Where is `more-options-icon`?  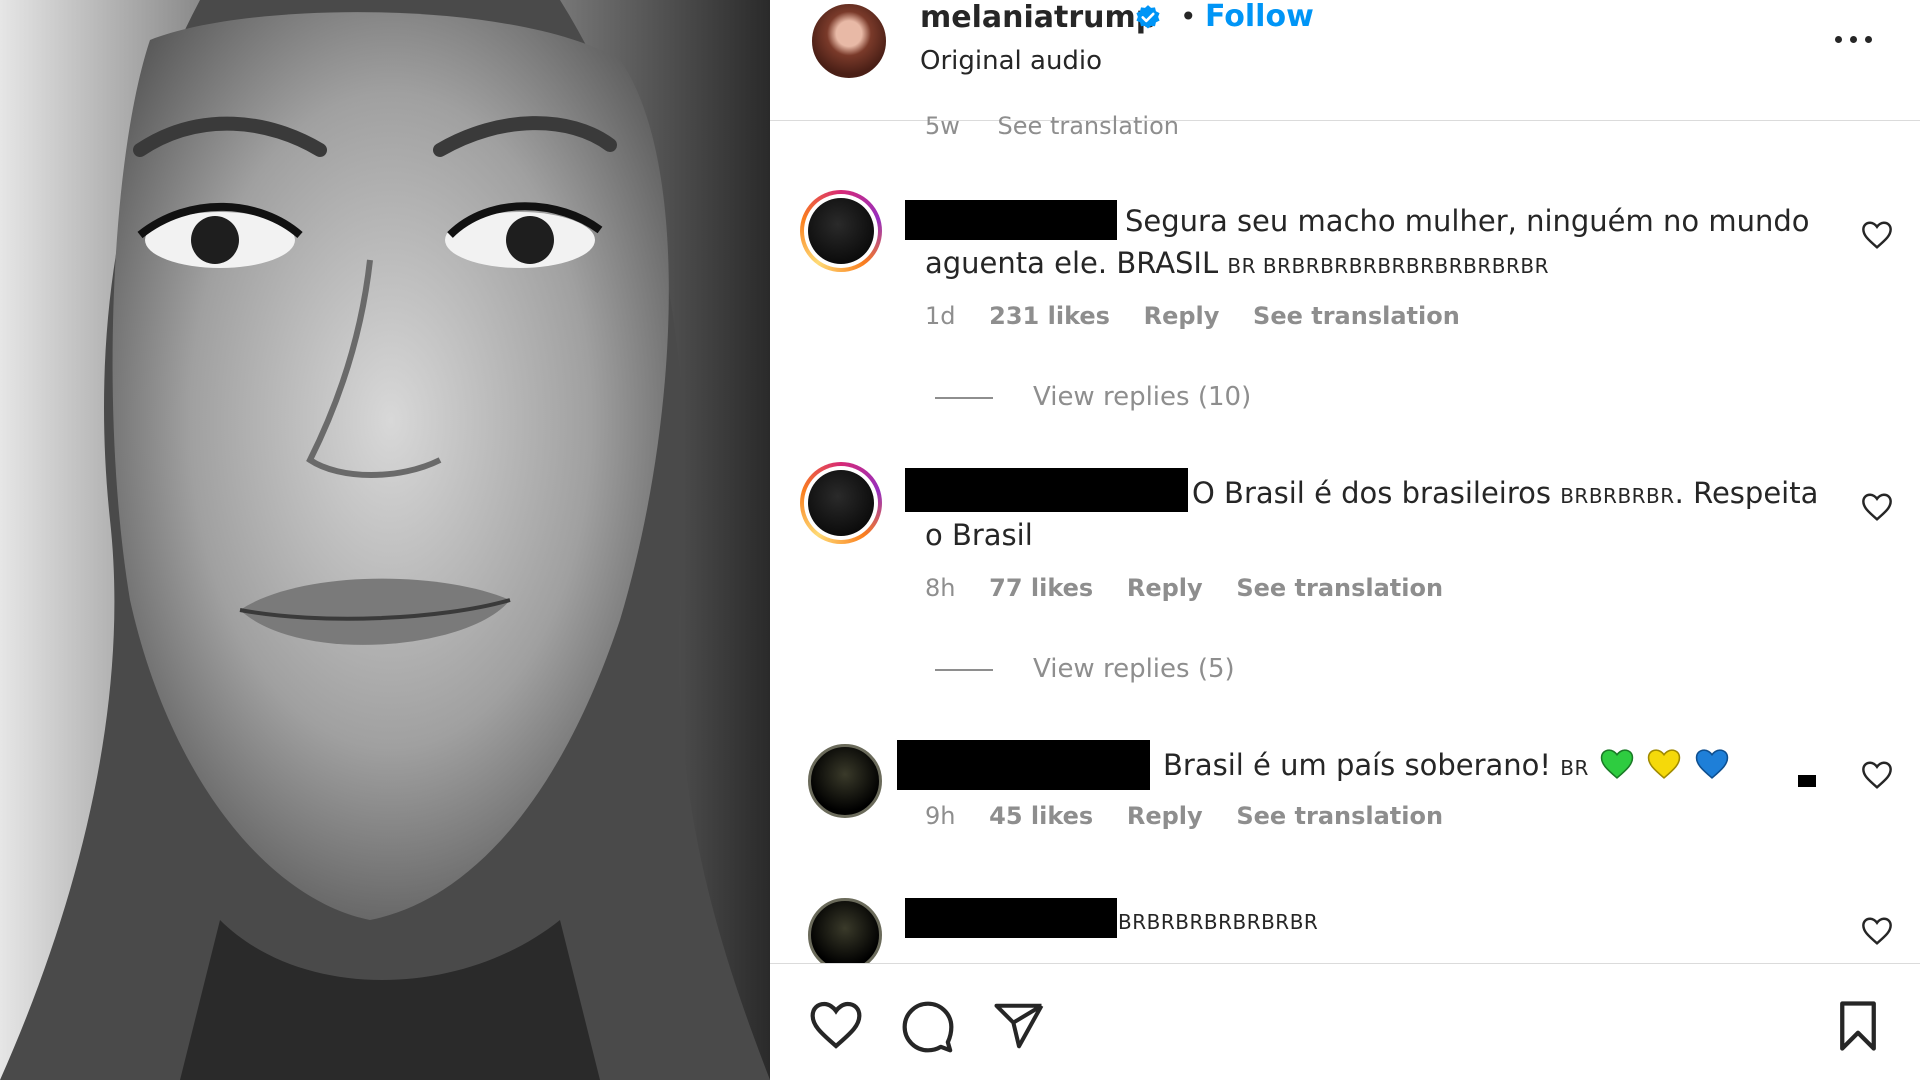
more-options-icon is located at coordinates (1865, 39).